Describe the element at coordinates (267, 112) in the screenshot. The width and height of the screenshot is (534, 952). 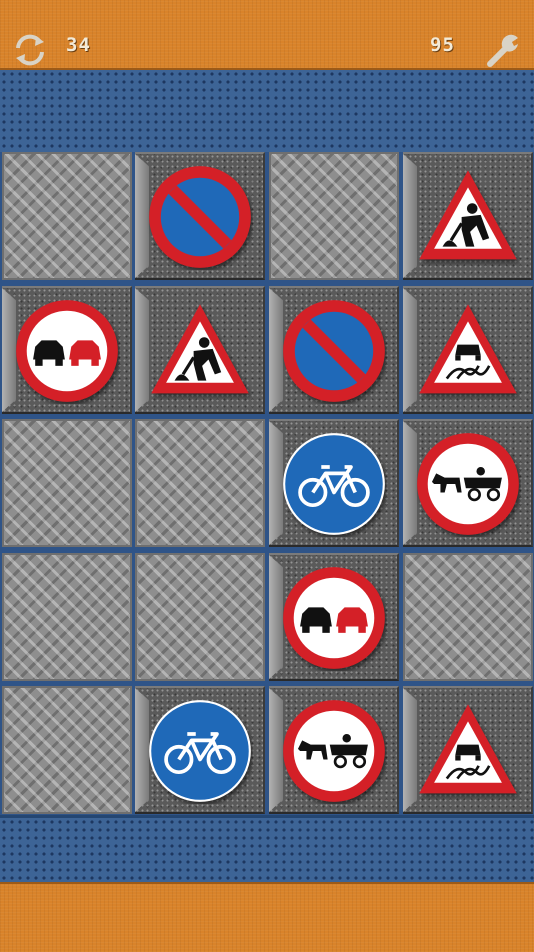
I see `board-top-frame` at that location.